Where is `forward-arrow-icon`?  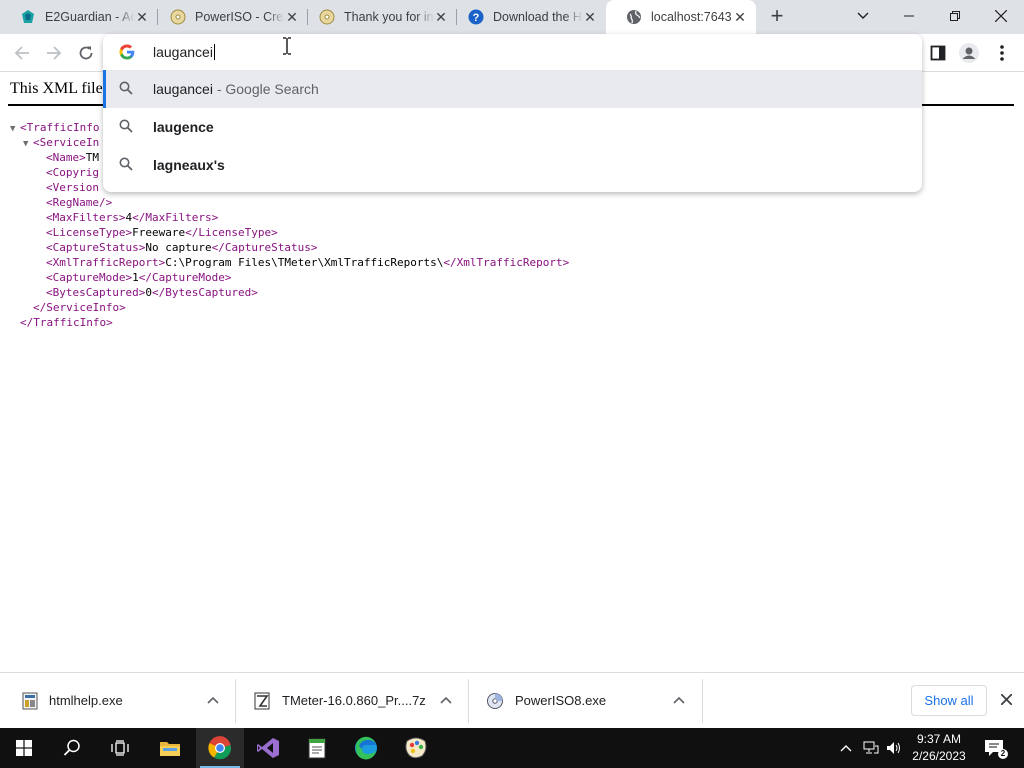
forward-arrow-icon is located at coordinates (54, 53).